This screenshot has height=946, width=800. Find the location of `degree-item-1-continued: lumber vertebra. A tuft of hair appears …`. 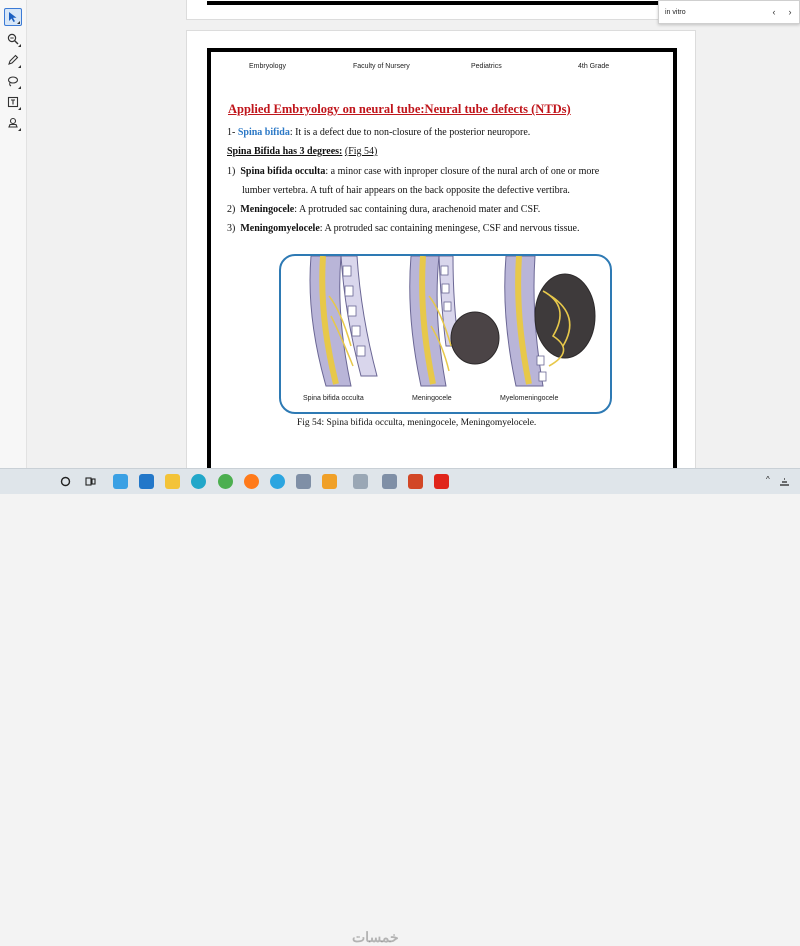

degree-item-1-continued: lumber vertebra. A tuft of hair appears … is located at coordinates (406, 190).